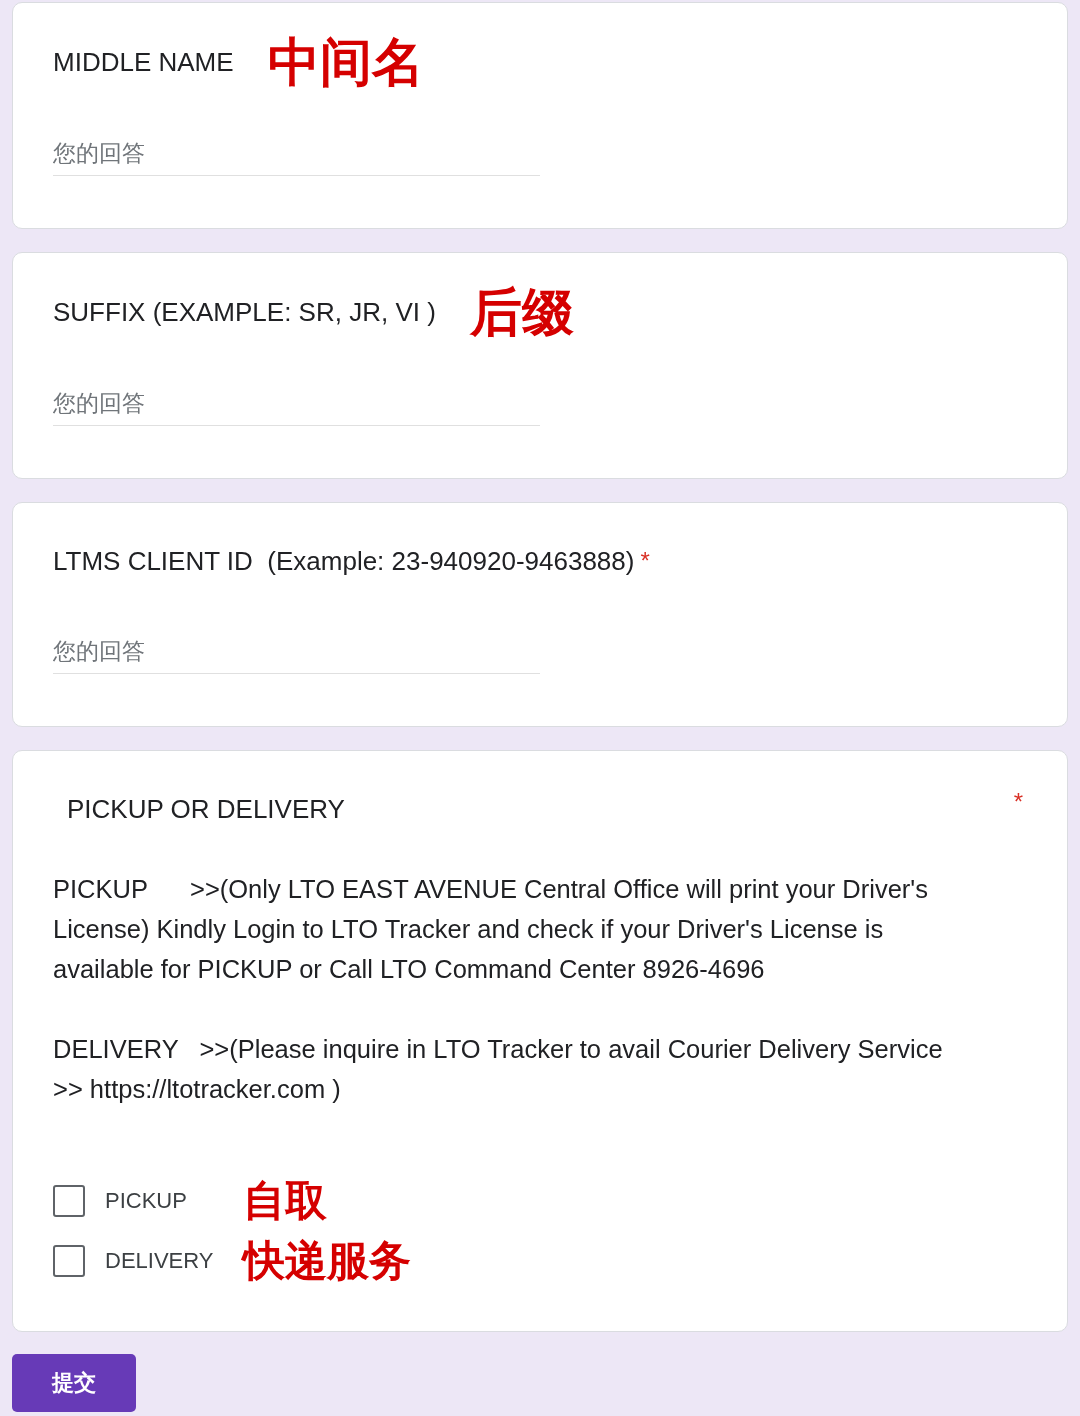  Describe the element at coordinates (345, 62) in the screenshot. I see `annotation-text: 中间名` at that location.